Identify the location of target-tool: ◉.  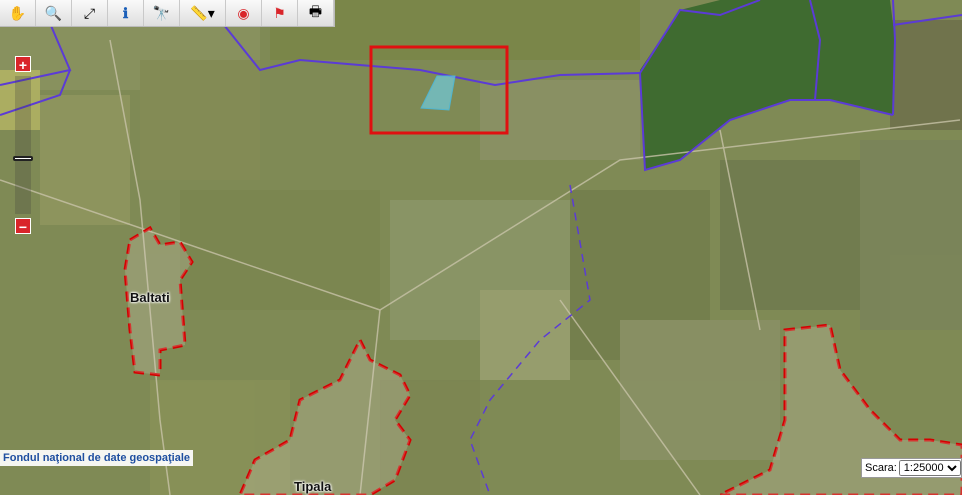
(244, 13).